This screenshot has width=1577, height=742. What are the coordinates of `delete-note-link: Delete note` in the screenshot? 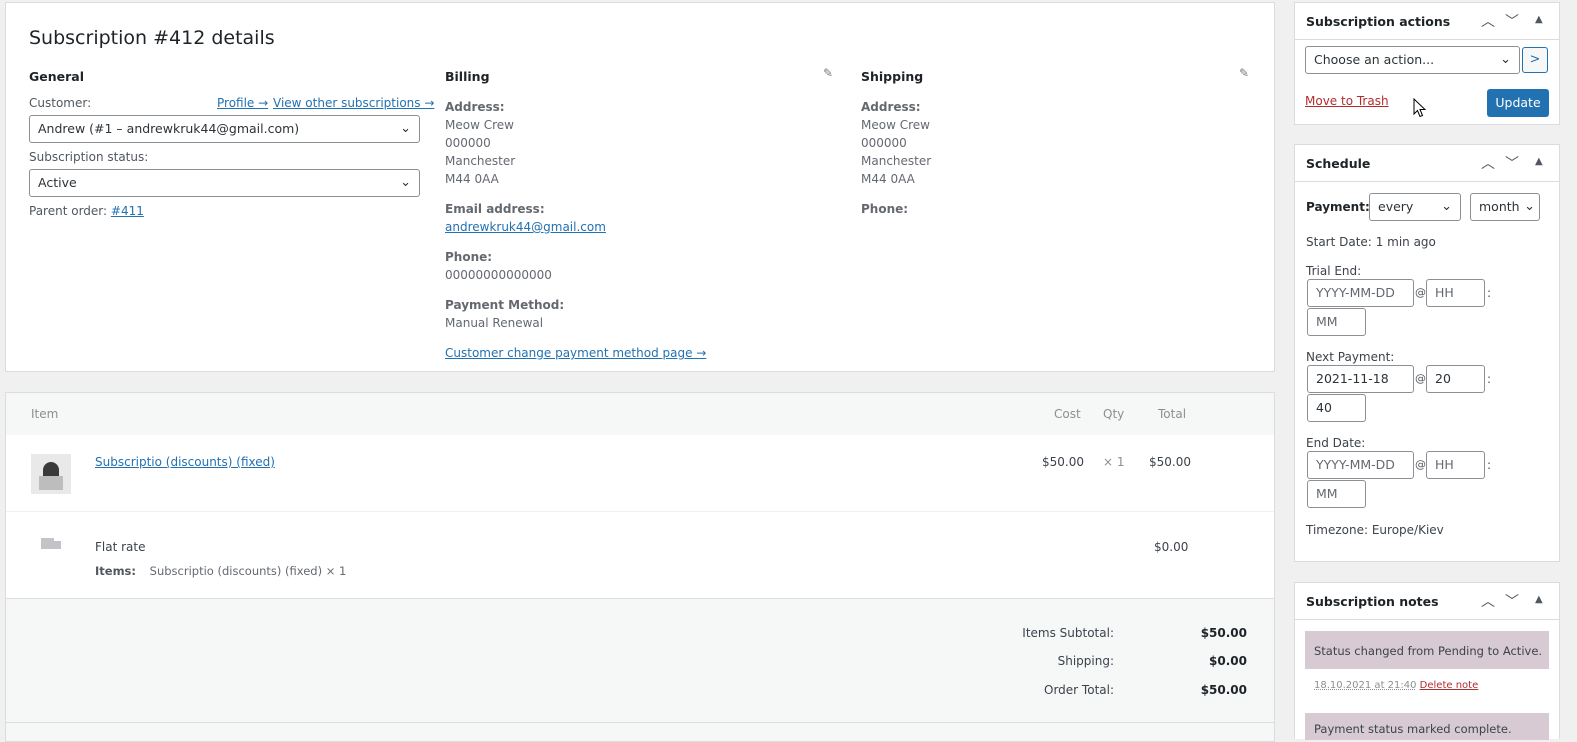 It's located at (1449, 685).